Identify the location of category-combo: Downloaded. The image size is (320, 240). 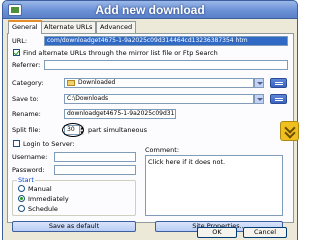
(159, 83).